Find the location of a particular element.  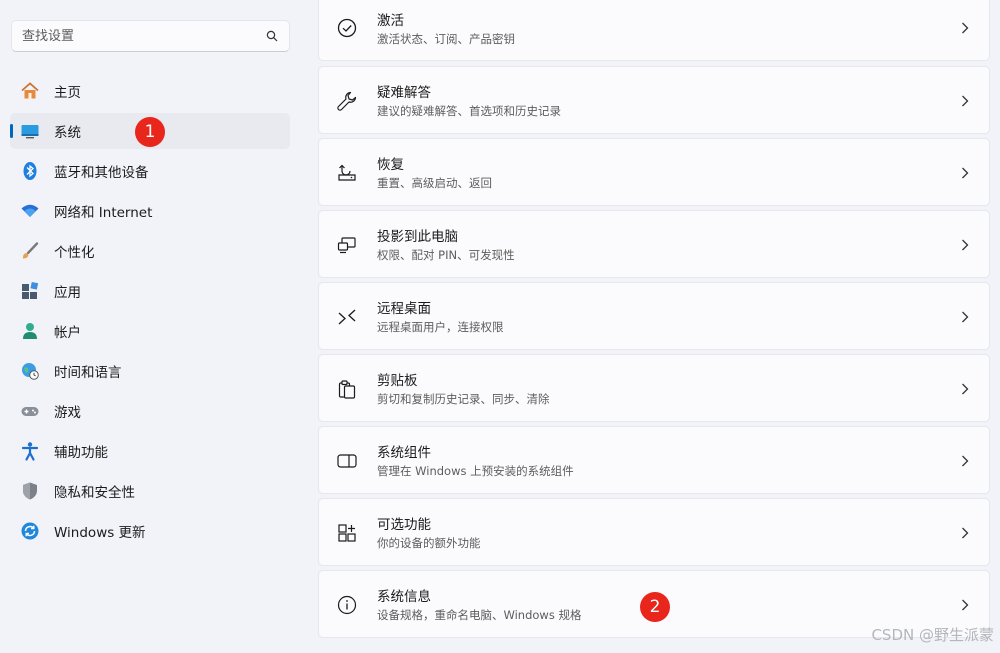

card-title: 恢复 is located at coordinates (390, 165).